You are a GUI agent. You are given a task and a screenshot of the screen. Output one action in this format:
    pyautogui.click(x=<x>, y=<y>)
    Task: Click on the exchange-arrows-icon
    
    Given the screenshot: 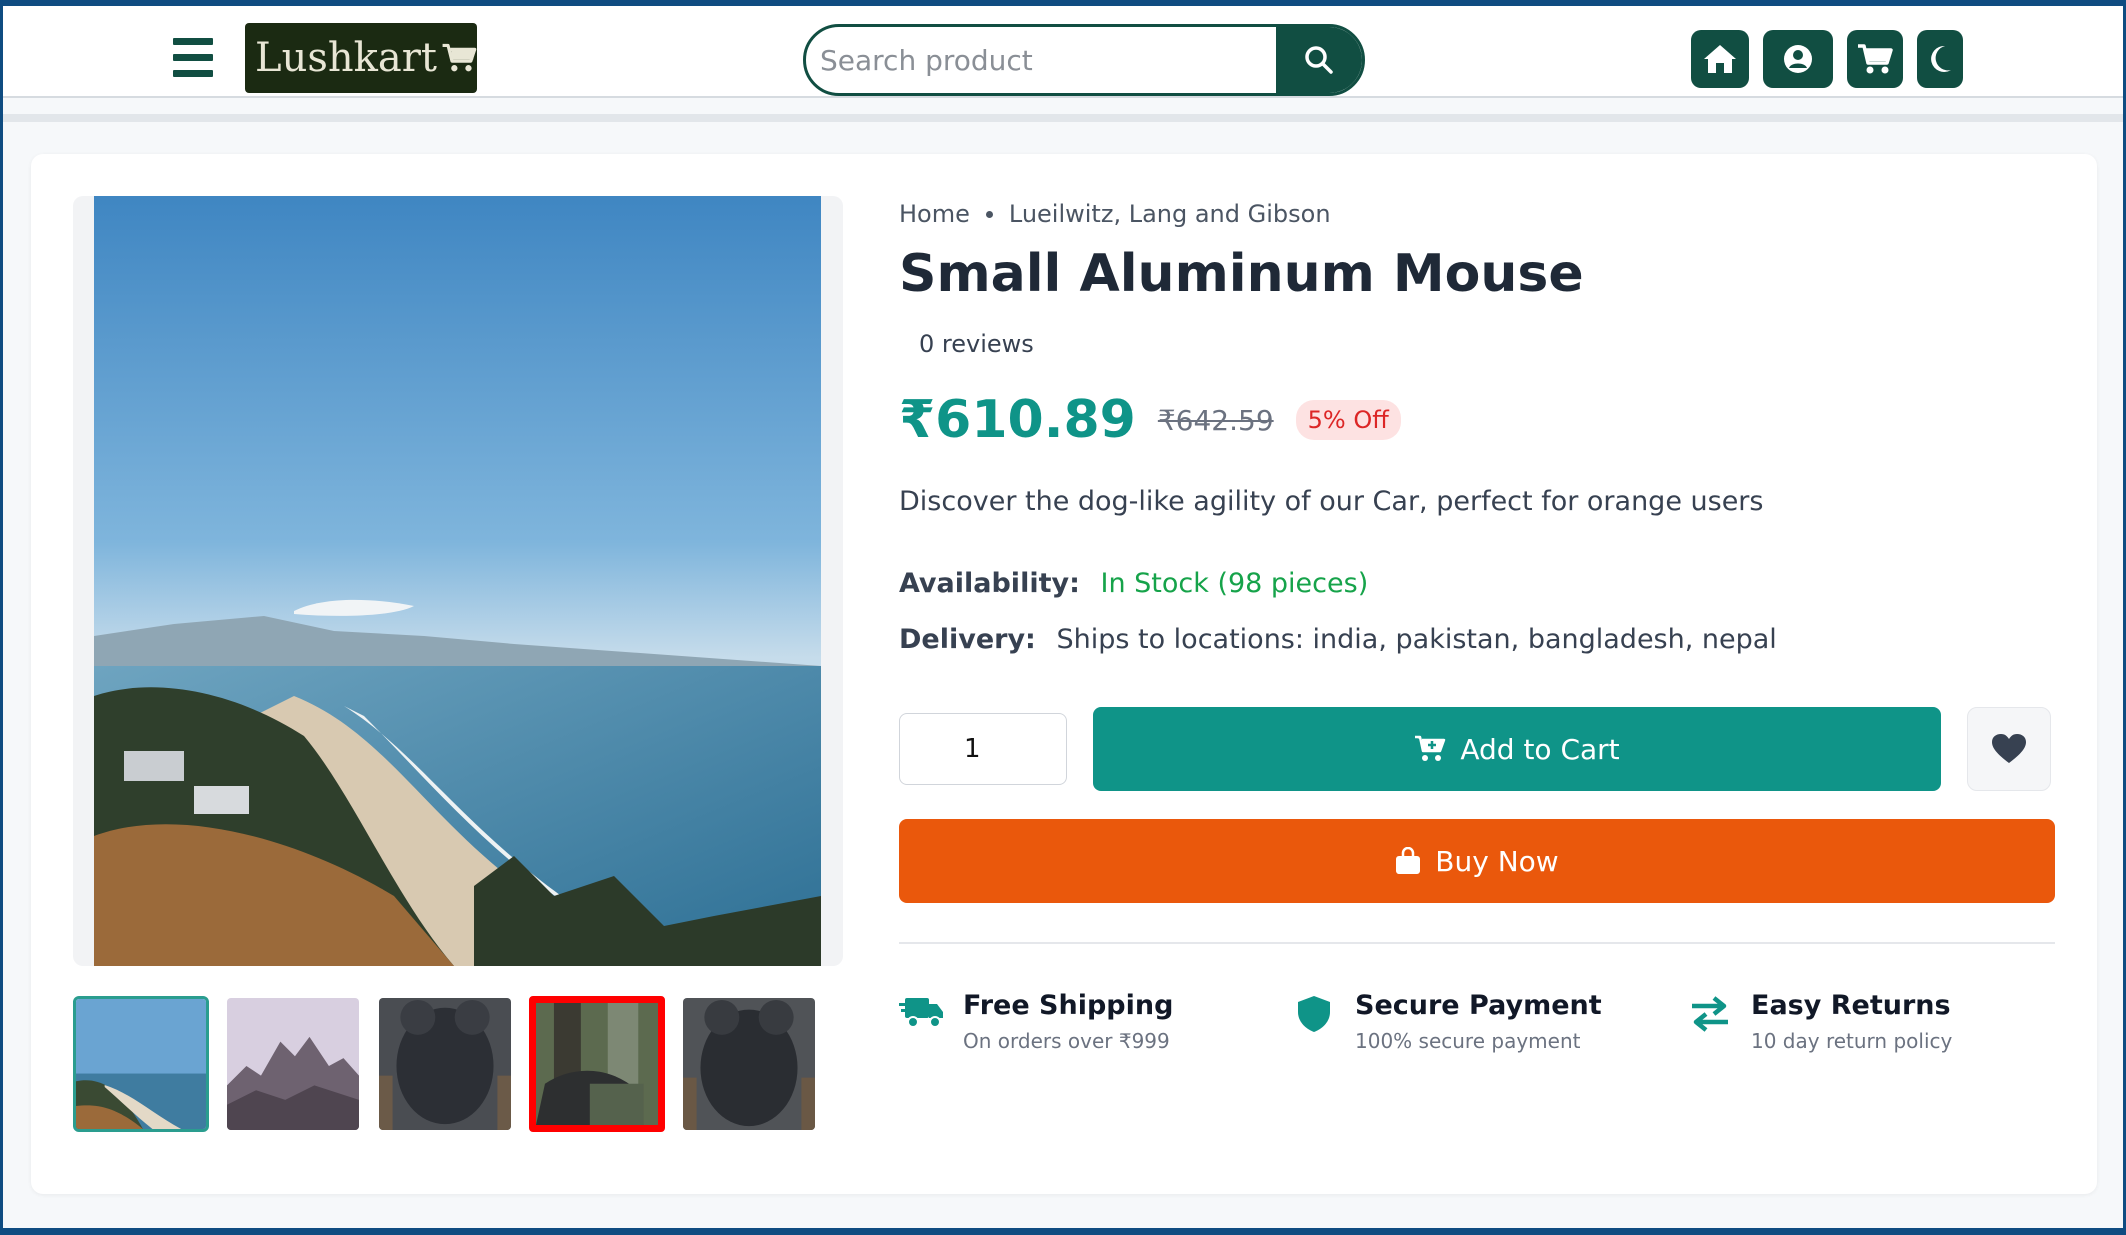 What is the action you would take?
    pyautogui.click(x=1710, y=1014)
    